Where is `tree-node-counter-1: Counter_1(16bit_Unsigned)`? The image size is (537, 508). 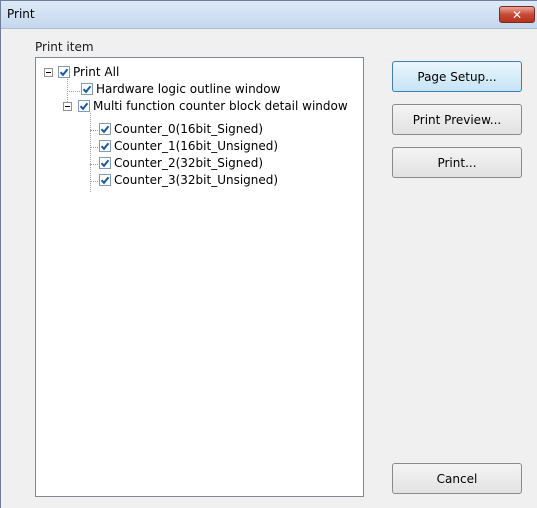 tree-node-counter-1: Counter_1(16bit_Unsigned) is located at coordinates (200, 146).